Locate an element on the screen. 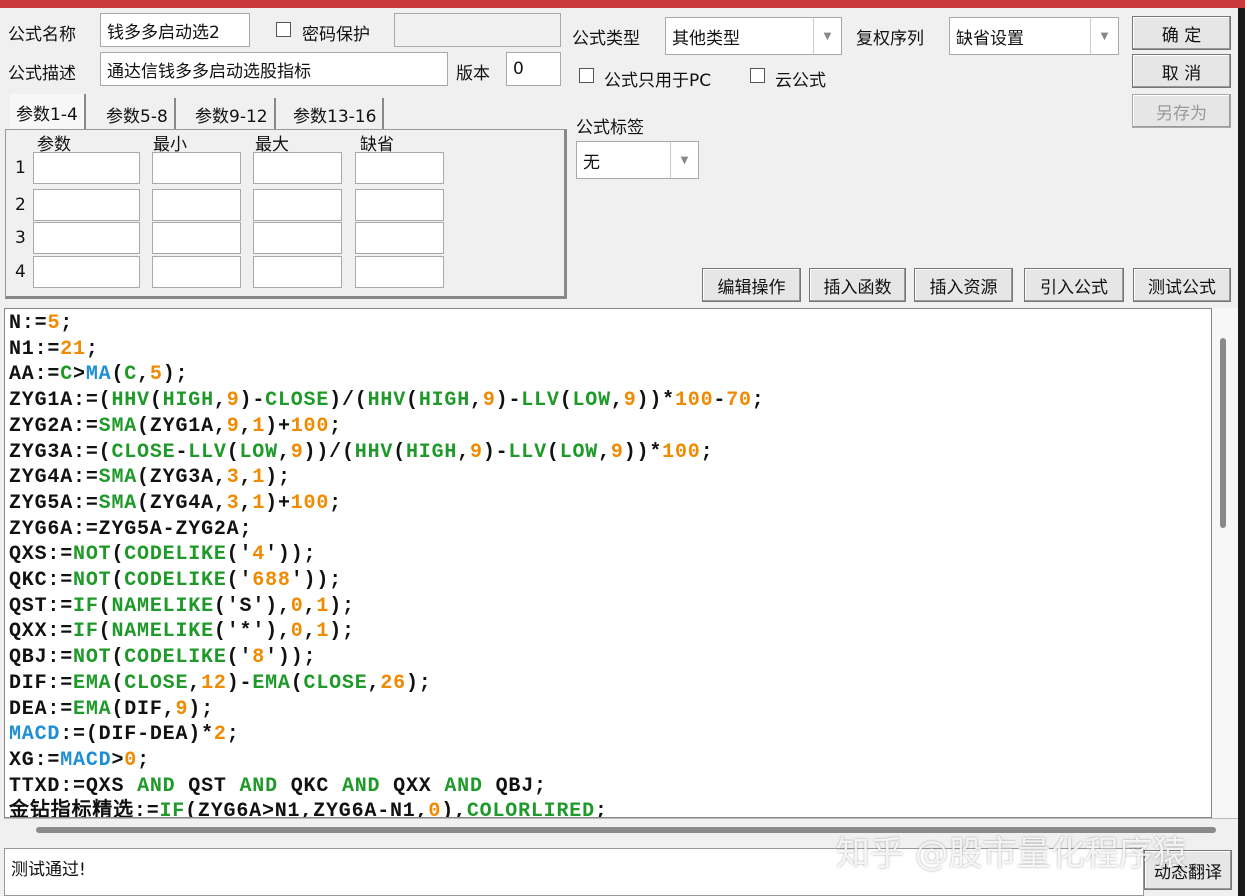  code-line: AA:=C>MA(C,5); is located at coordinates (99, 375).